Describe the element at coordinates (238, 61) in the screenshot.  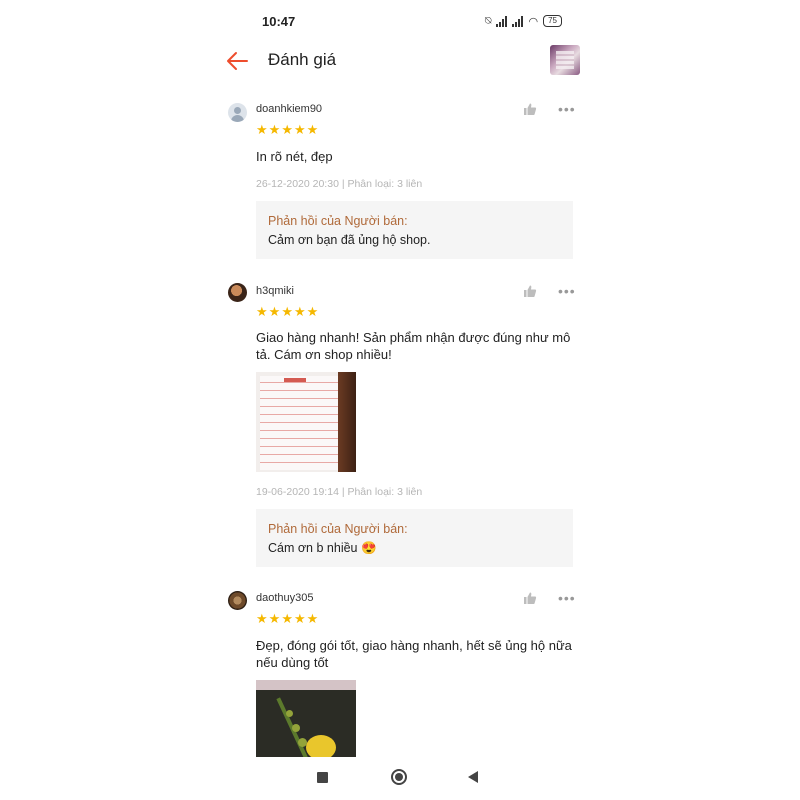
I see `arrow-left-icon` at that location.